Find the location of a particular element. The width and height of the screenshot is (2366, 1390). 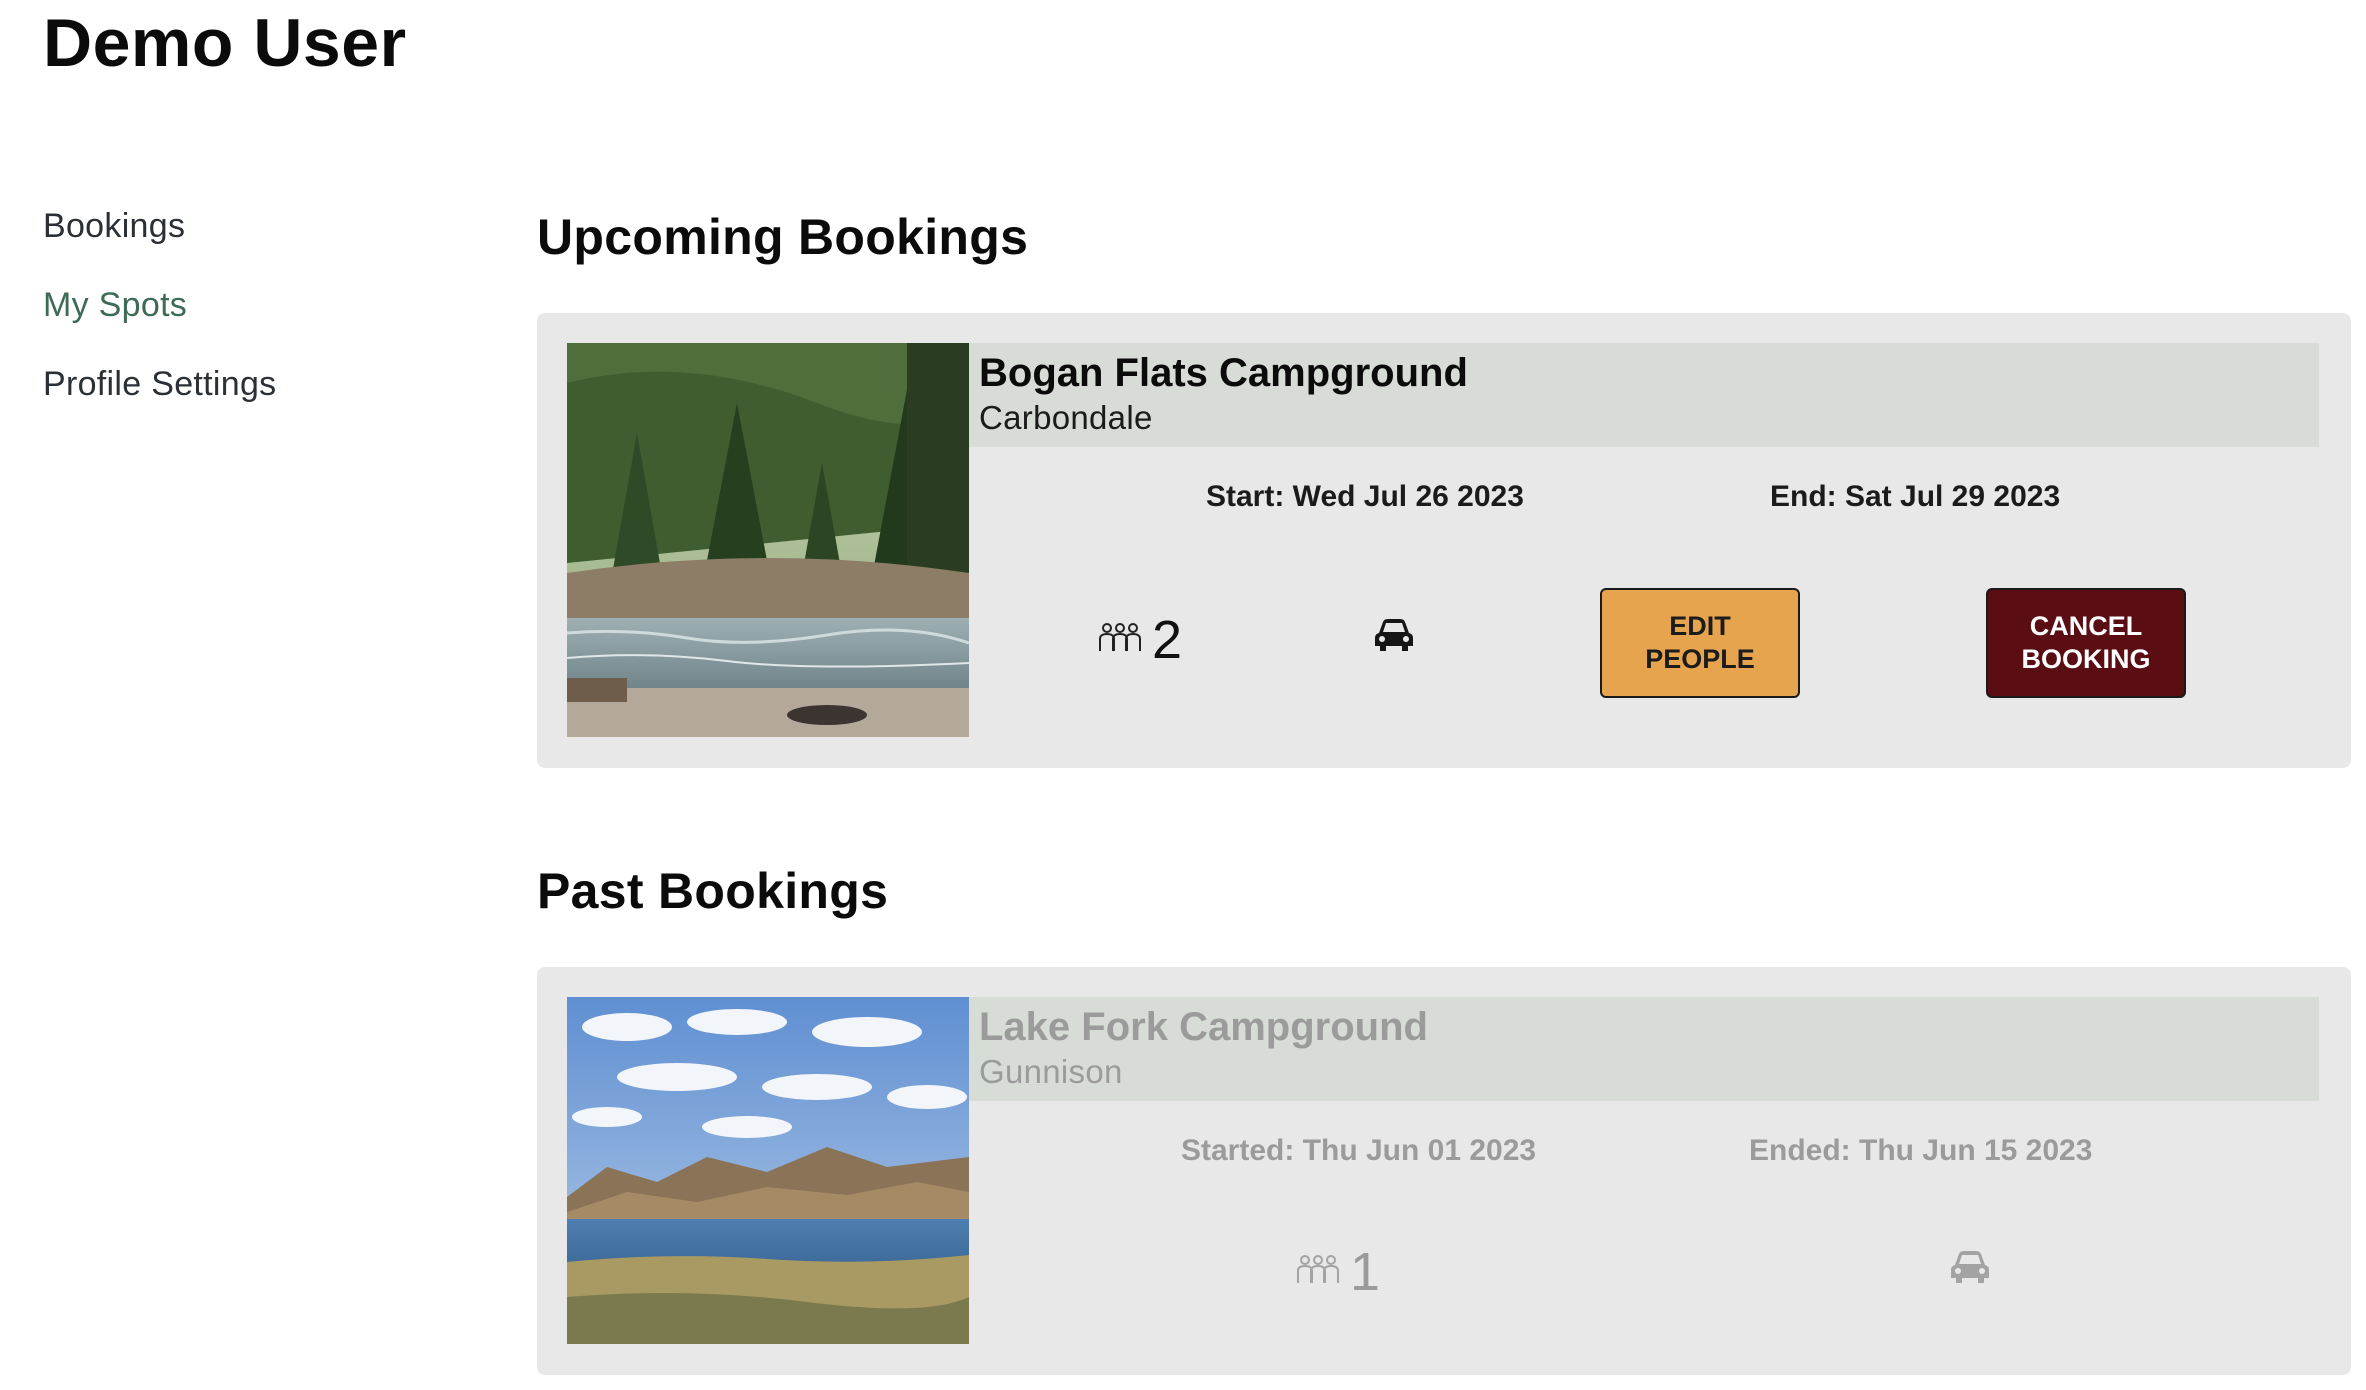

edit-people-button: EDIT PEOPLE is located at coordinates (1700, 643).